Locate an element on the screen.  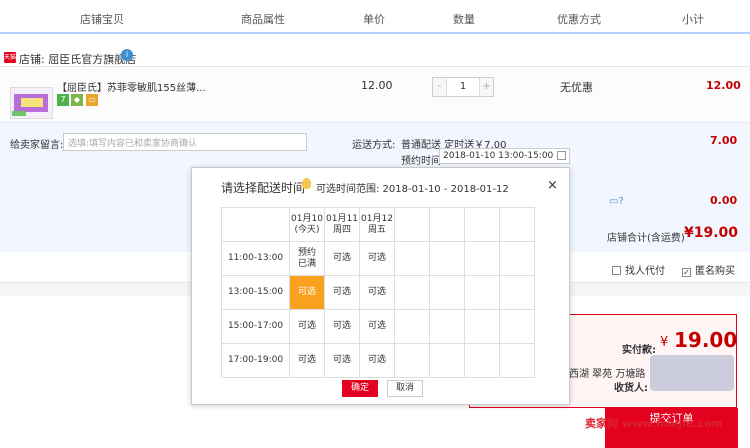
help-icon: ▭? is located at coordinates (616, 201).